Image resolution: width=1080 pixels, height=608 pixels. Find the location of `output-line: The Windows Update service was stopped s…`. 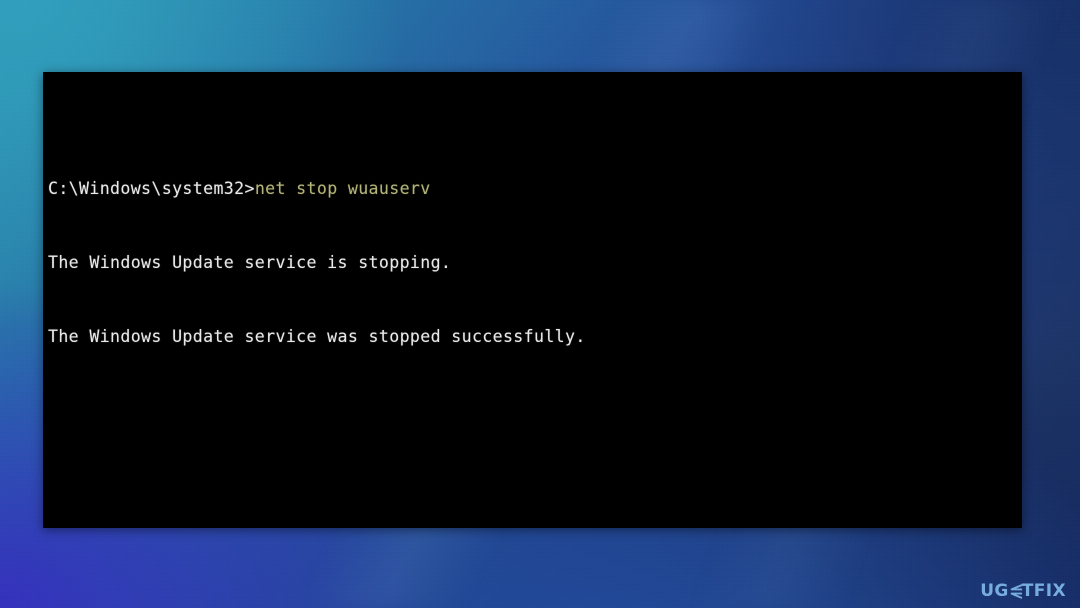

output-line: The Windows Update service was stopped s… is located at coordinates (317, 336).